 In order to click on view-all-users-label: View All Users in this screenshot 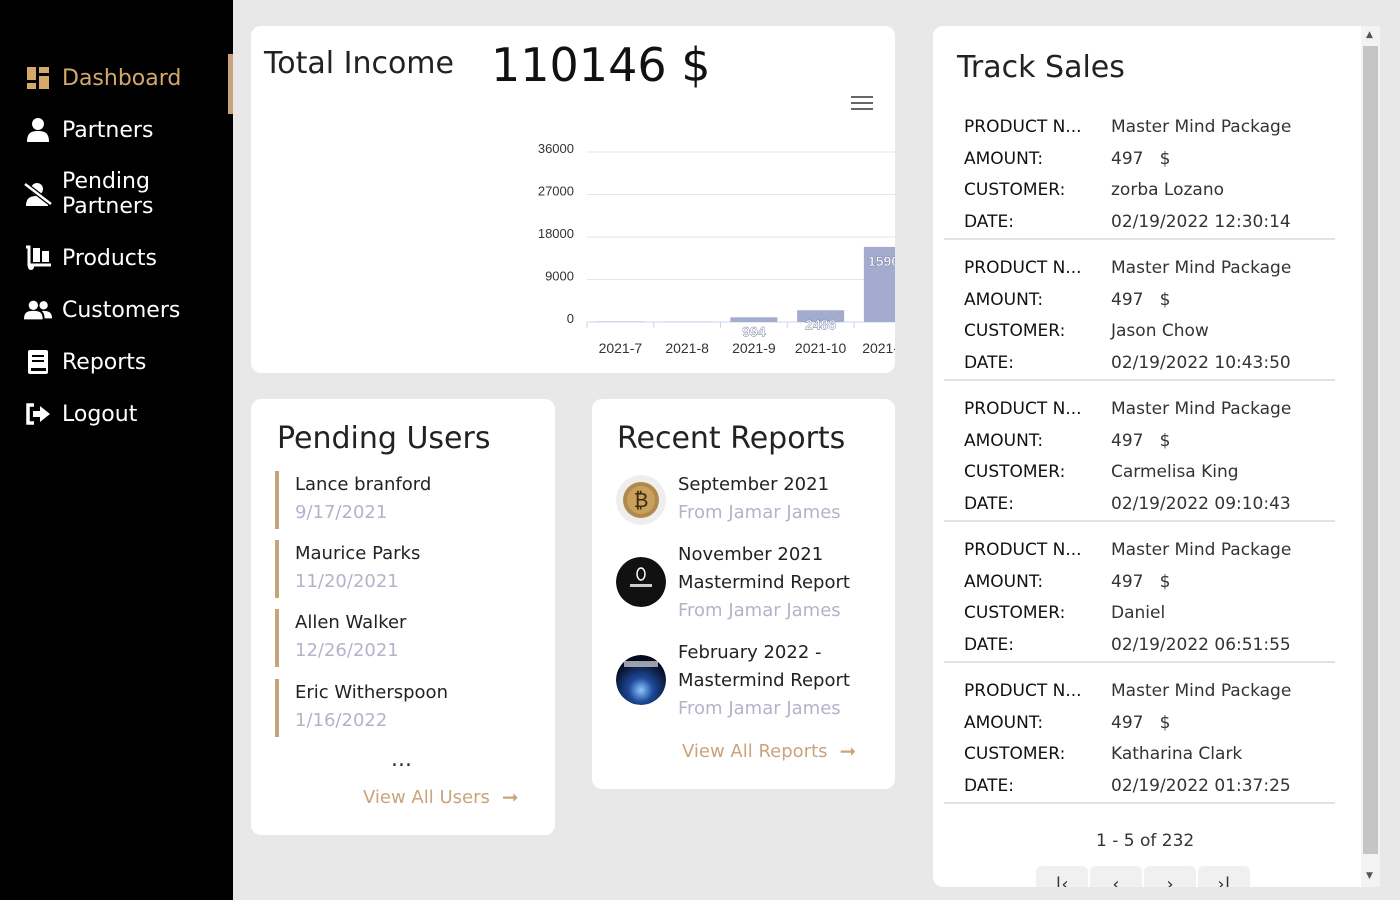, I will do `click(426, 797)`.